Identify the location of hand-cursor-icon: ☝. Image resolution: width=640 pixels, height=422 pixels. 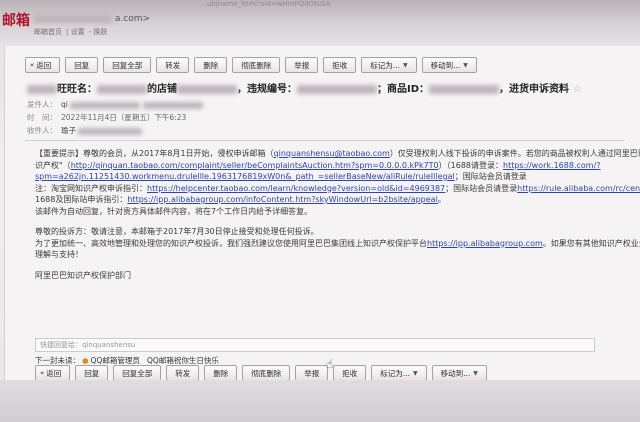
(330, 364).